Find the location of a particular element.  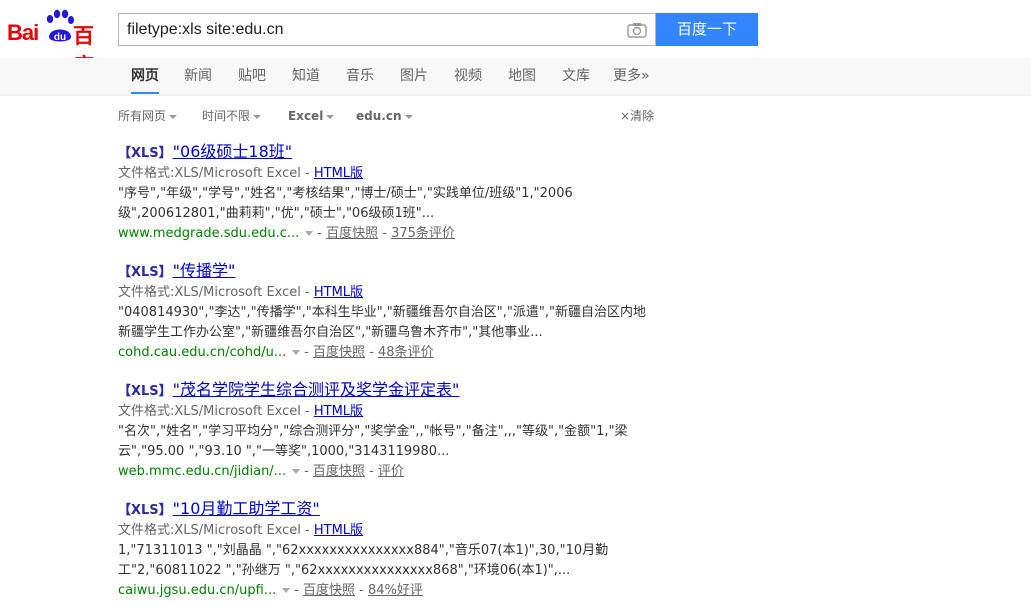

paw-logo-icon: du is located at coordinates (60, 26).